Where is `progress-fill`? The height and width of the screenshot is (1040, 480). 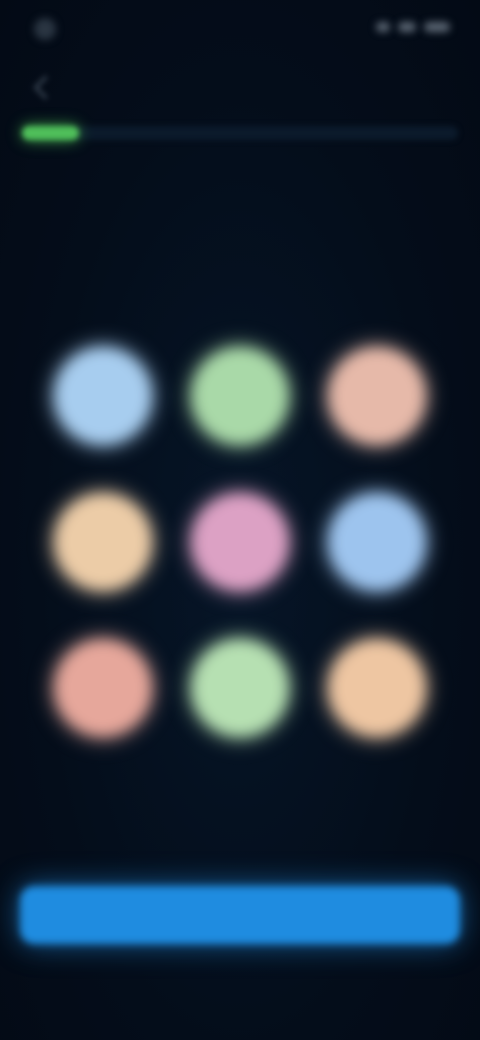 progress-fill is located at coordinates (50, 133).